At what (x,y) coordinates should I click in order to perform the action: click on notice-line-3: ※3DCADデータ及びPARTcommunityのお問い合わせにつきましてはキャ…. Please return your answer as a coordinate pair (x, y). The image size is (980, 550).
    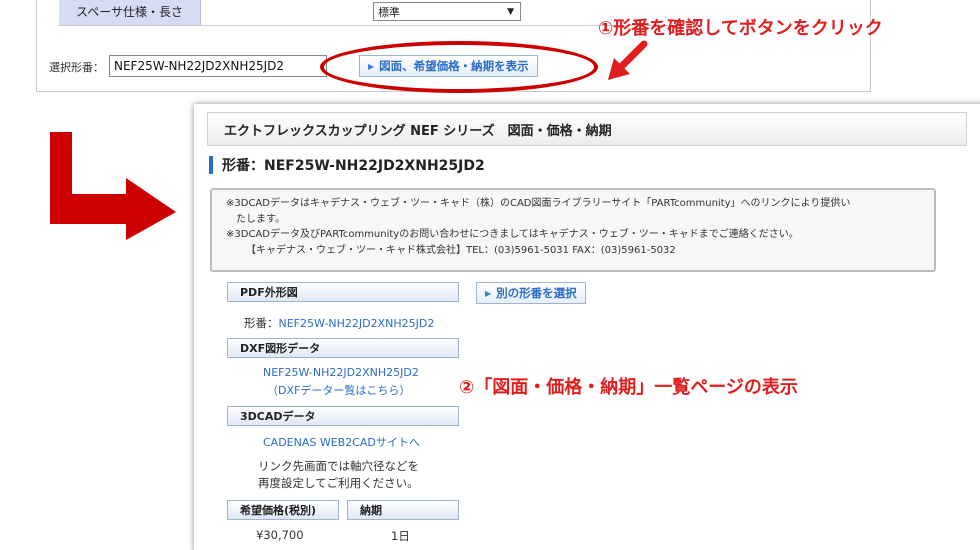
    Looking at the image, I should click on (512, 234).